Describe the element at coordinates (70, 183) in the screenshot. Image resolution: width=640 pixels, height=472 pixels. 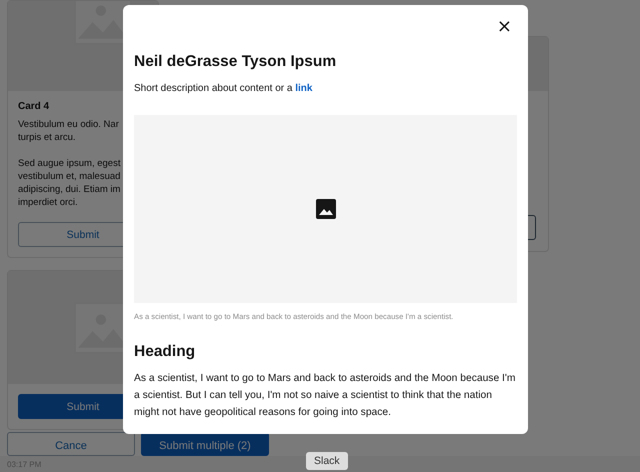
I see `card-text: Sed augue ipsum, egest vestibulum et, malesuad adipiscing, dui. Etiam im imperdiet orci.` at that location.